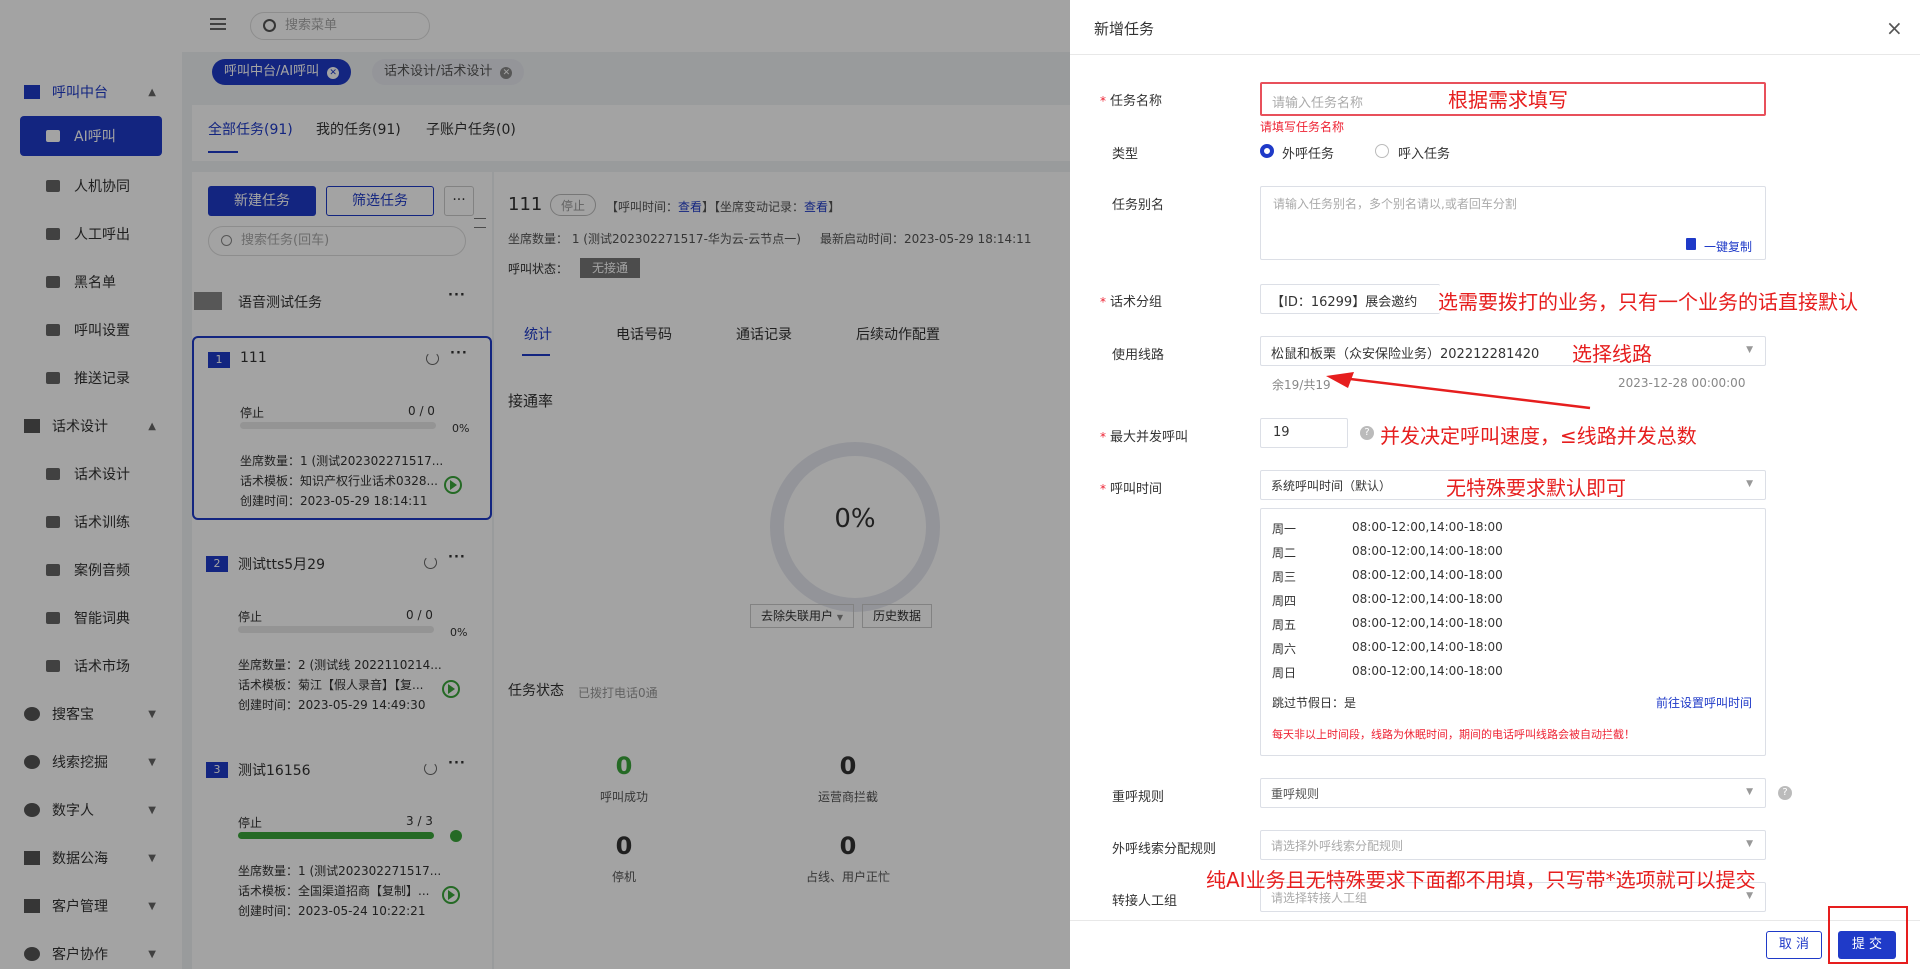  What do you see at coordinates (1308, 152) in the screenshot?
I see `radio-outbound-label: 外呼任务` at bounding box center [1308, 152].